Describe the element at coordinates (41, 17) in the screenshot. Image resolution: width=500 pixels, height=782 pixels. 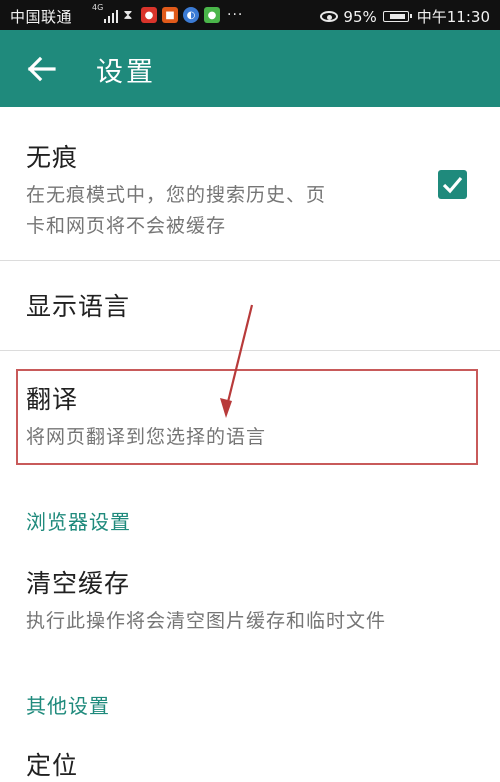
I see `carrier-name: 中国联通` at that location.